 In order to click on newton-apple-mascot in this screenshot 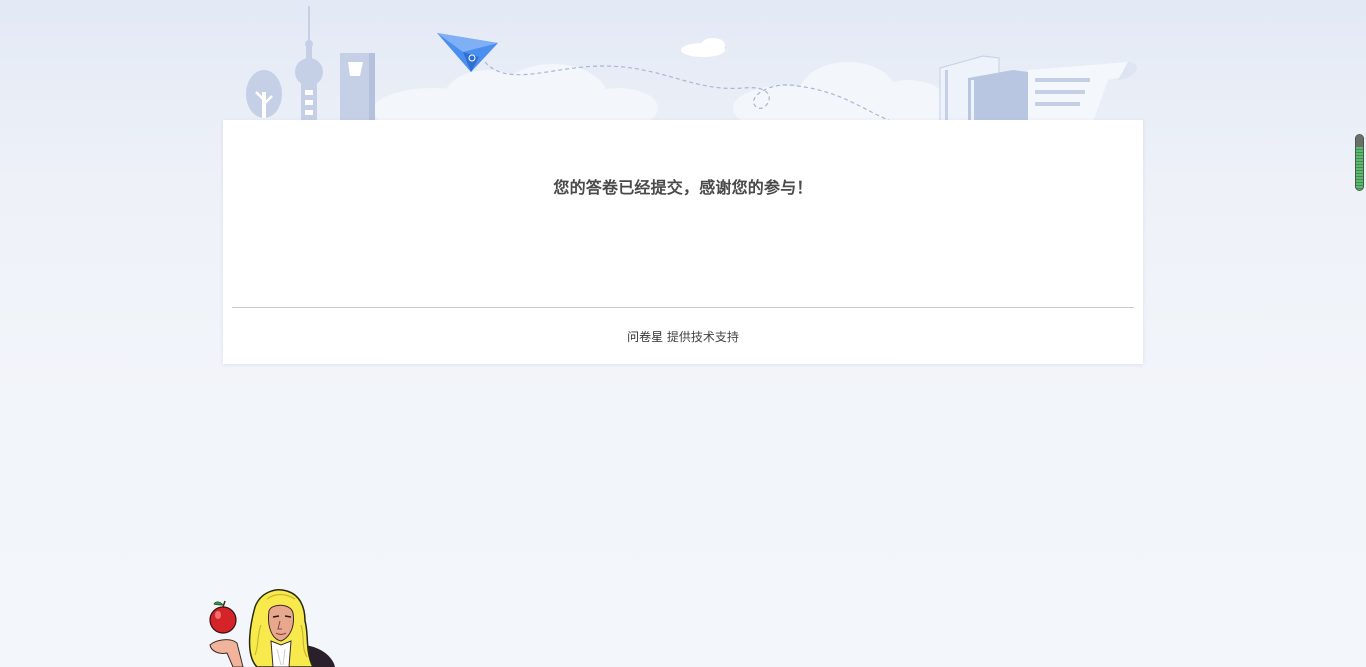, I will do `click(272, 628)`.